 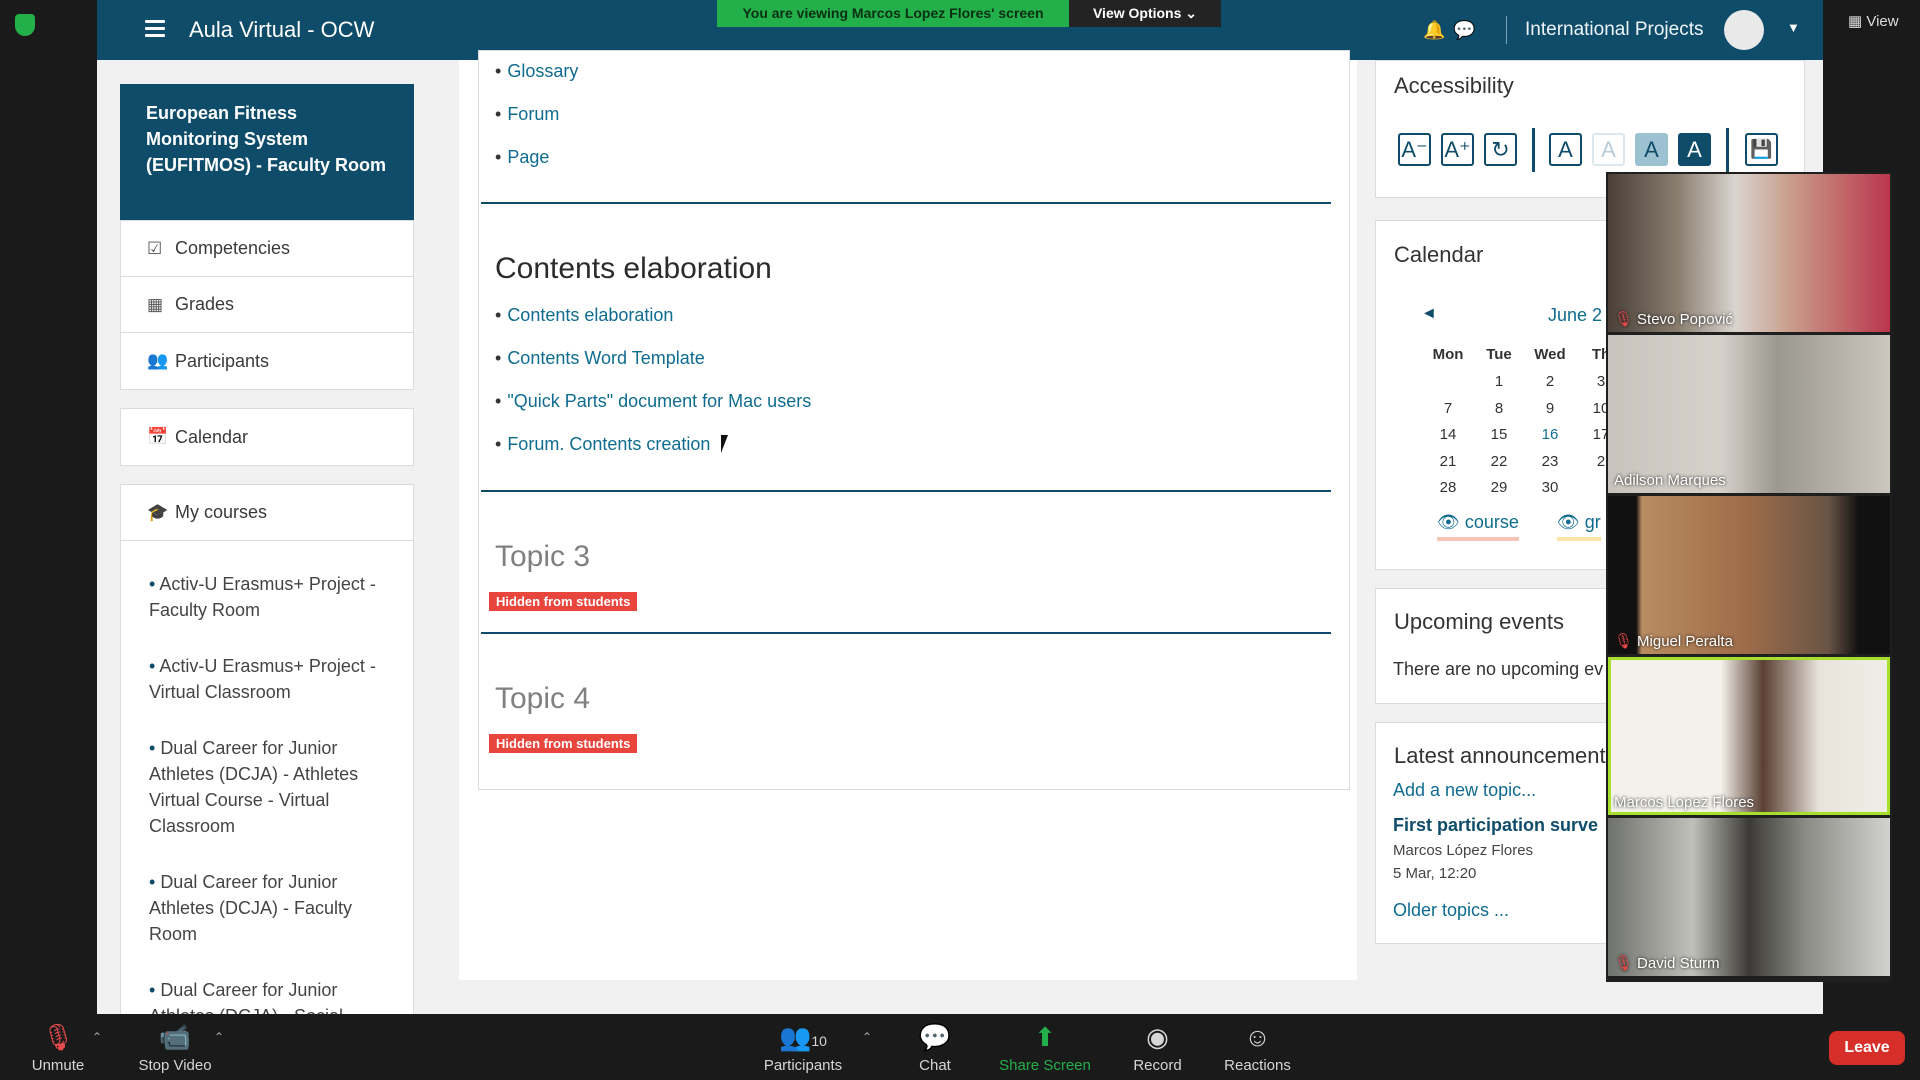 I want to click on unmute-button: 🎙 Unmute, so click(x=58, y=1047).